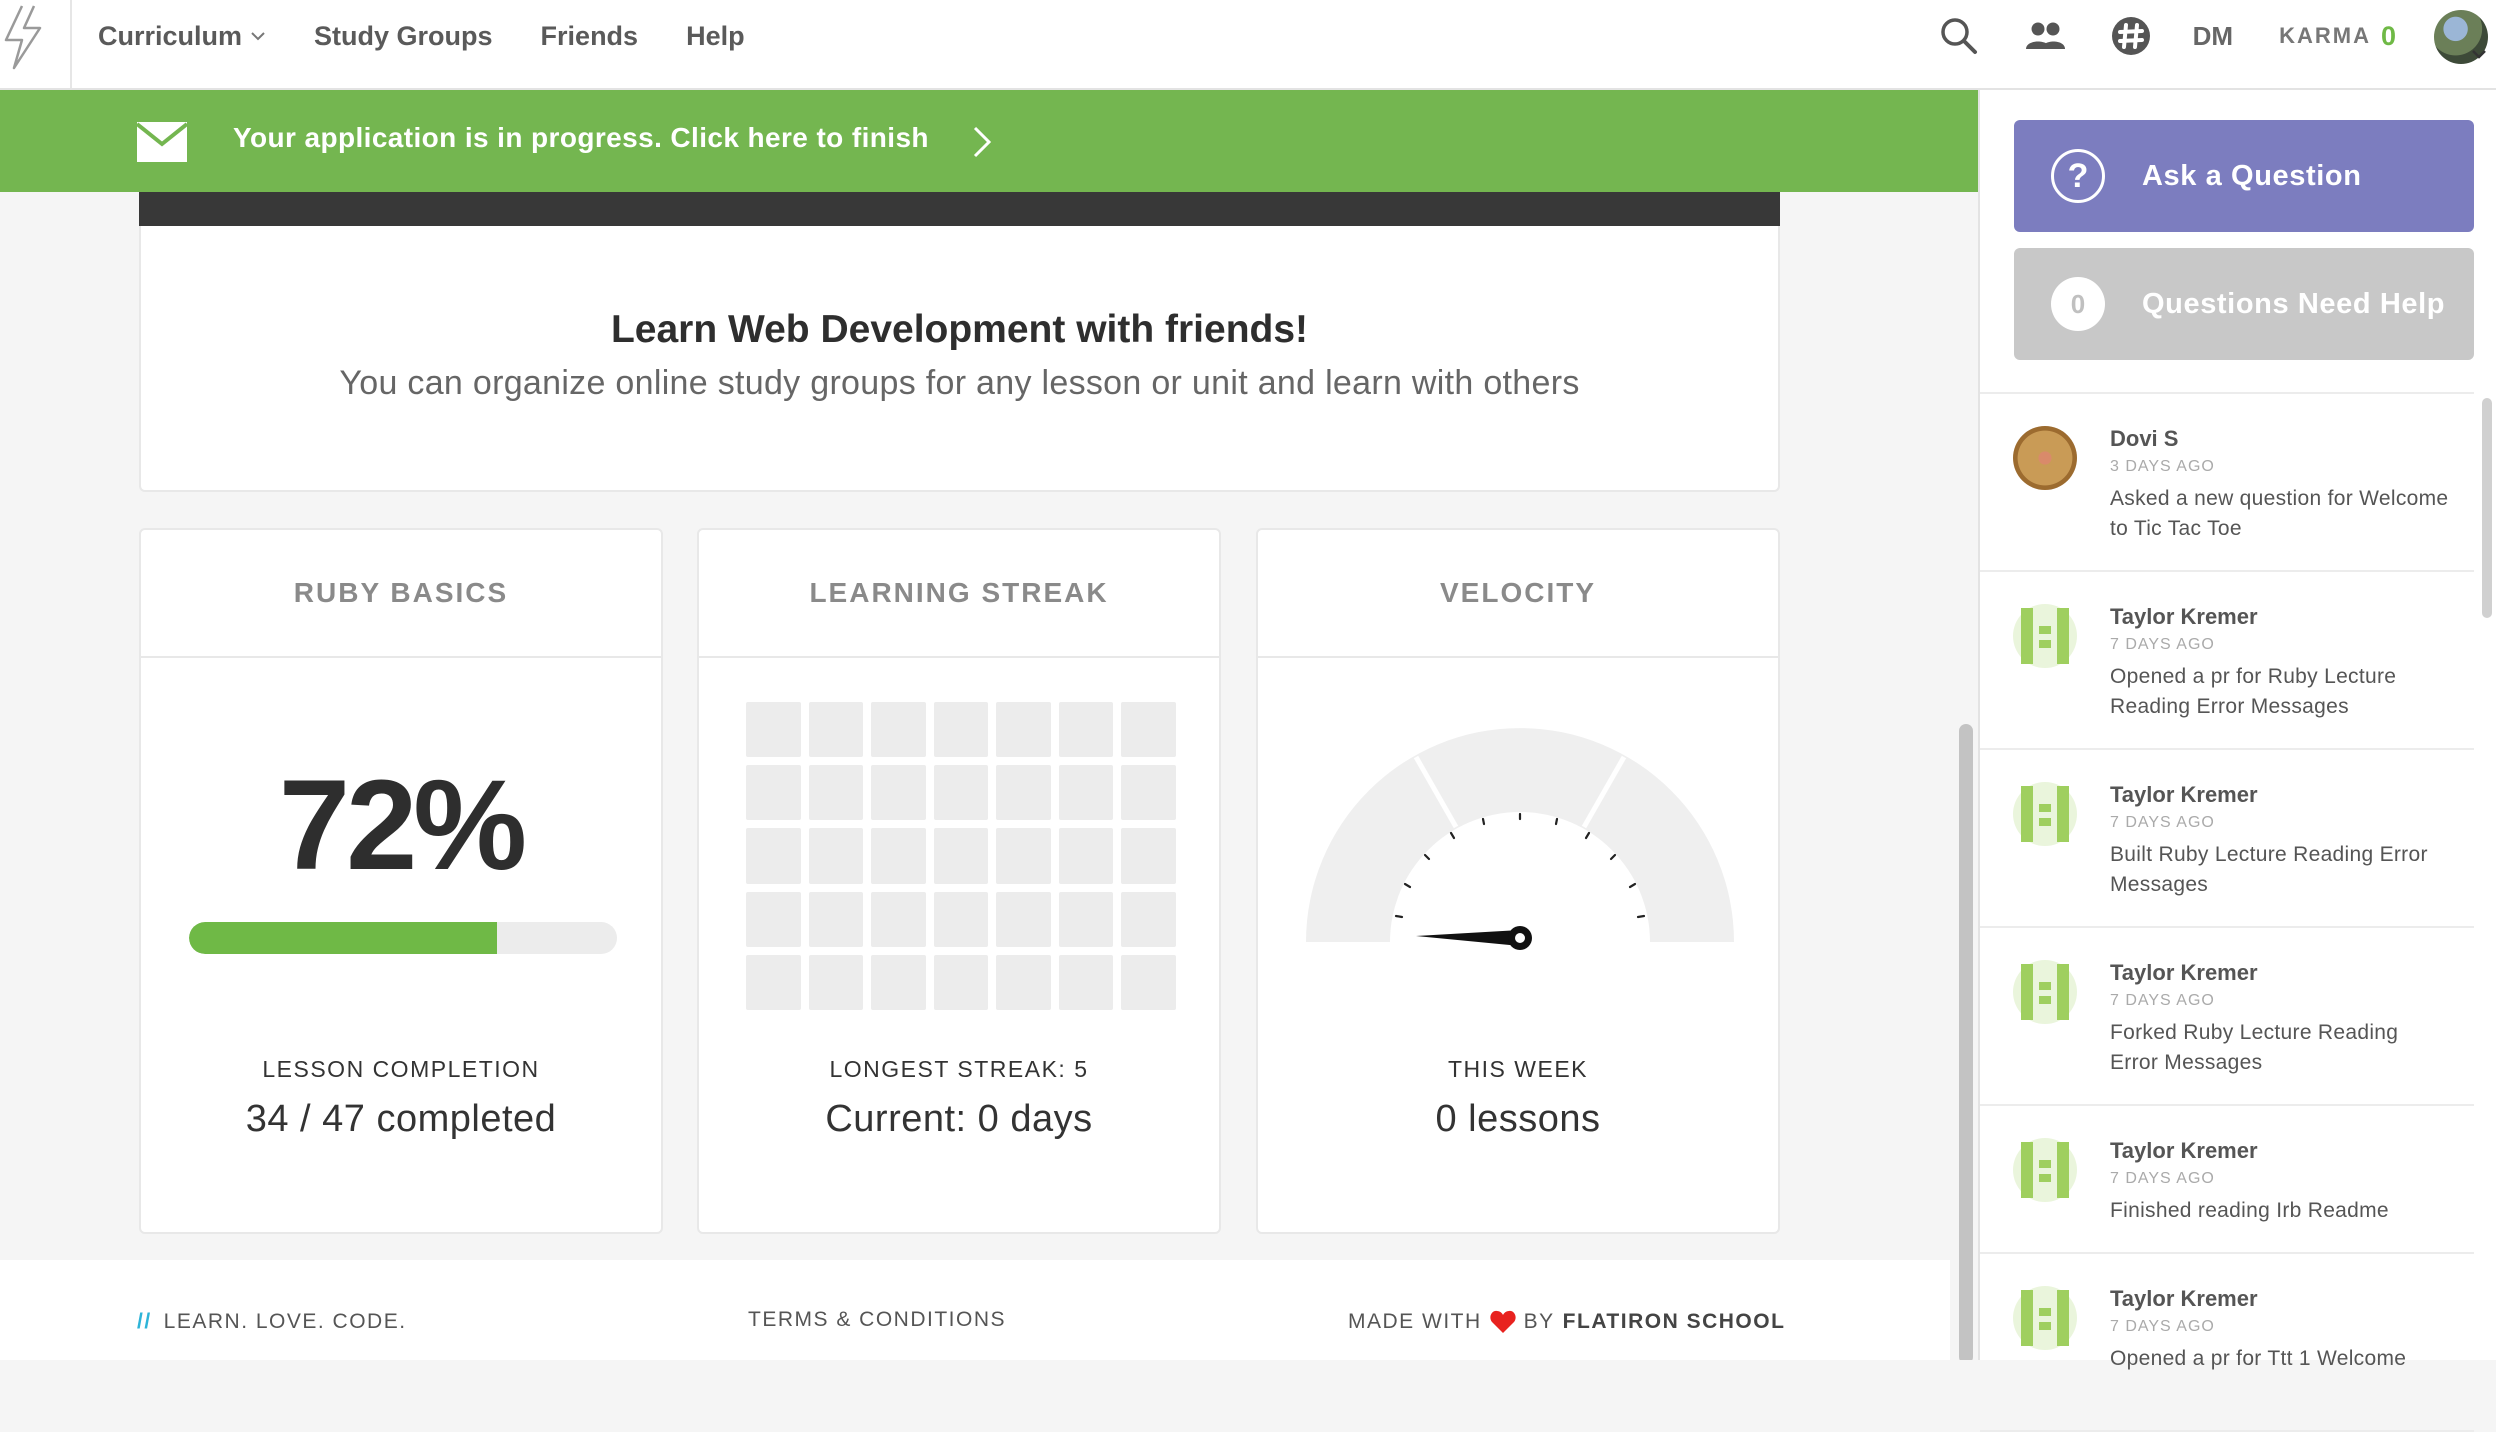 Image resolution: width=2496 pixels, height=1432 pixels. I want to click on slack-button, so click(2131, 36).